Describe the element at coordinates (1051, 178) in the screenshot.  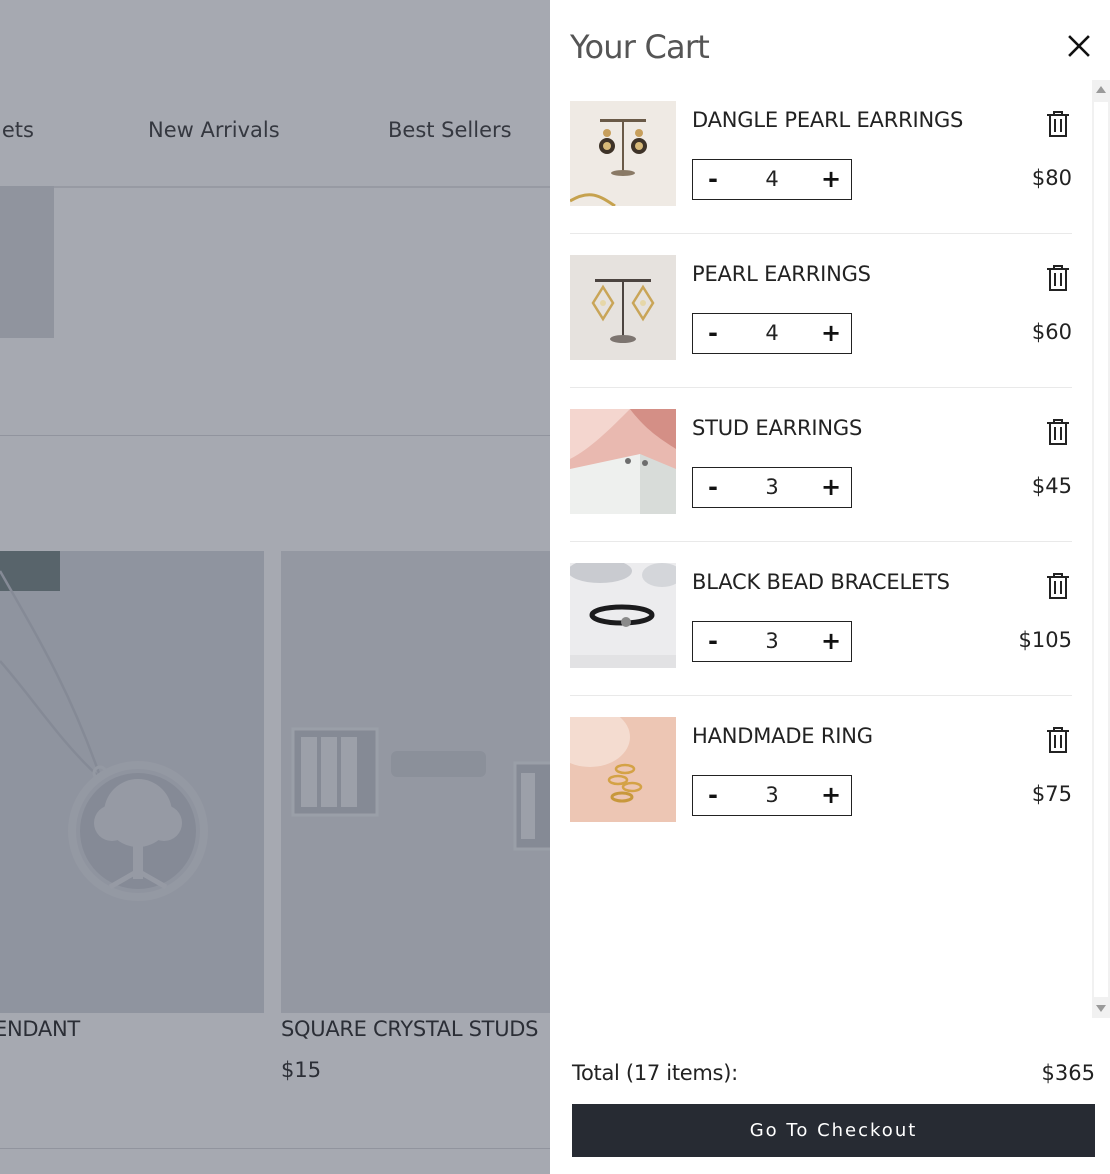
I see `item-price: $80` at that location.